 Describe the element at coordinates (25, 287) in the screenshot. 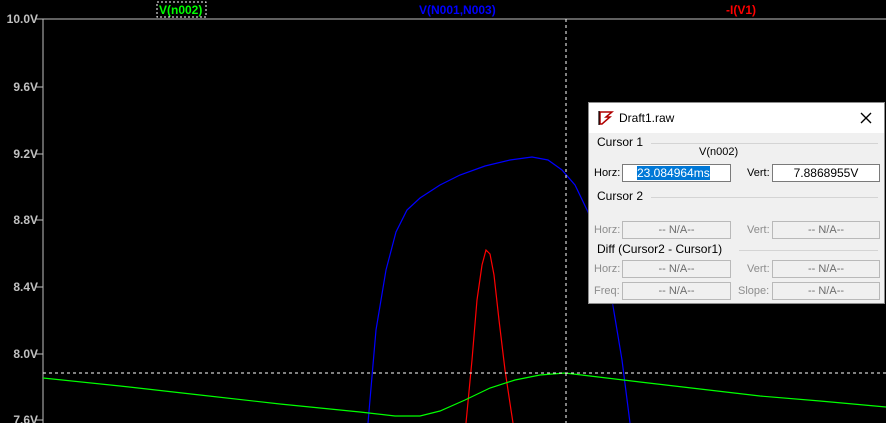

I see `y-tick-label: 8.4V` at that location.